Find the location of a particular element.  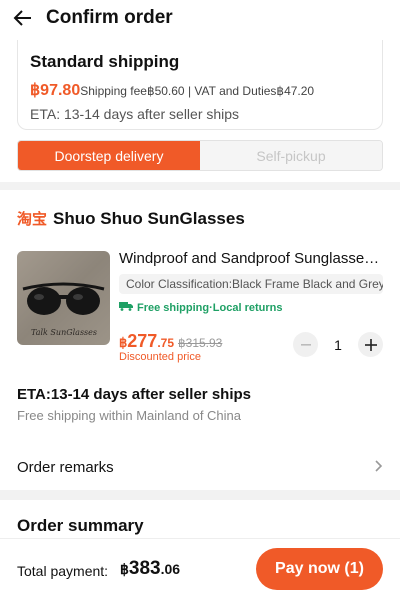

total-integer: 383 is located at coordinates (144, 568).